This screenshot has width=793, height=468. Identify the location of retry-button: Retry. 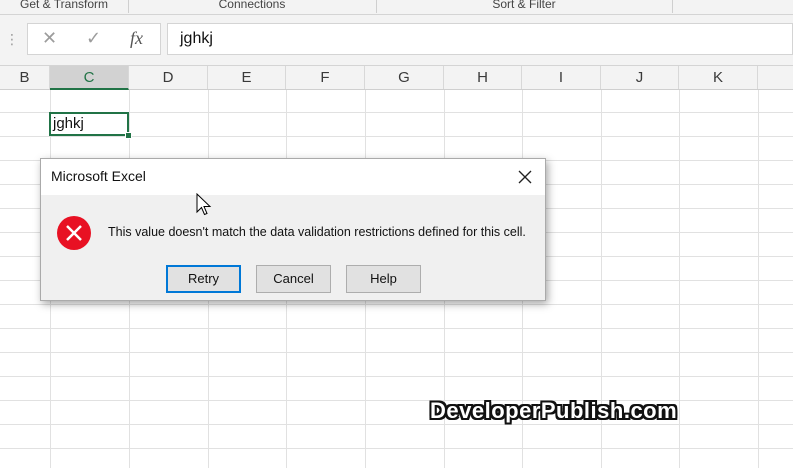
(203, 279).